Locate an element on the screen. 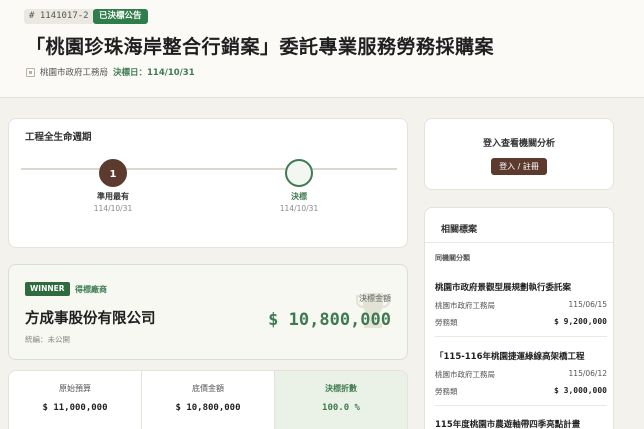  award-amount: $ 10,800,000 is located at coordinates (329, 320).